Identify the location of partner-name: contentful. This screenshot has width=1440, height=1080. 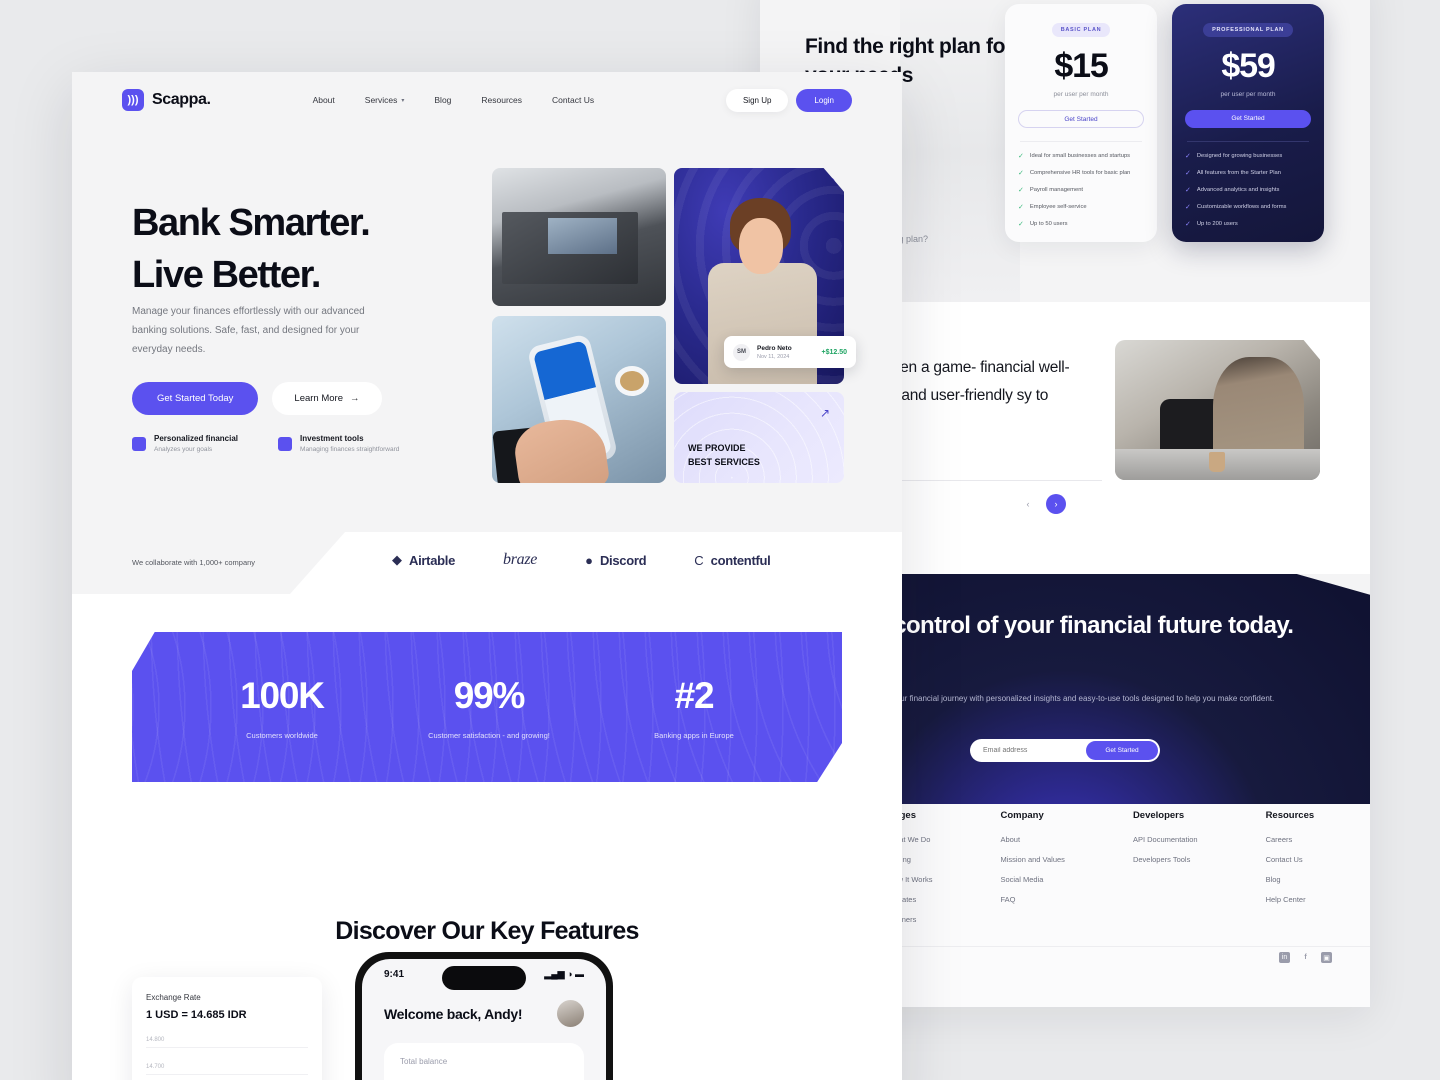
(740, 560).